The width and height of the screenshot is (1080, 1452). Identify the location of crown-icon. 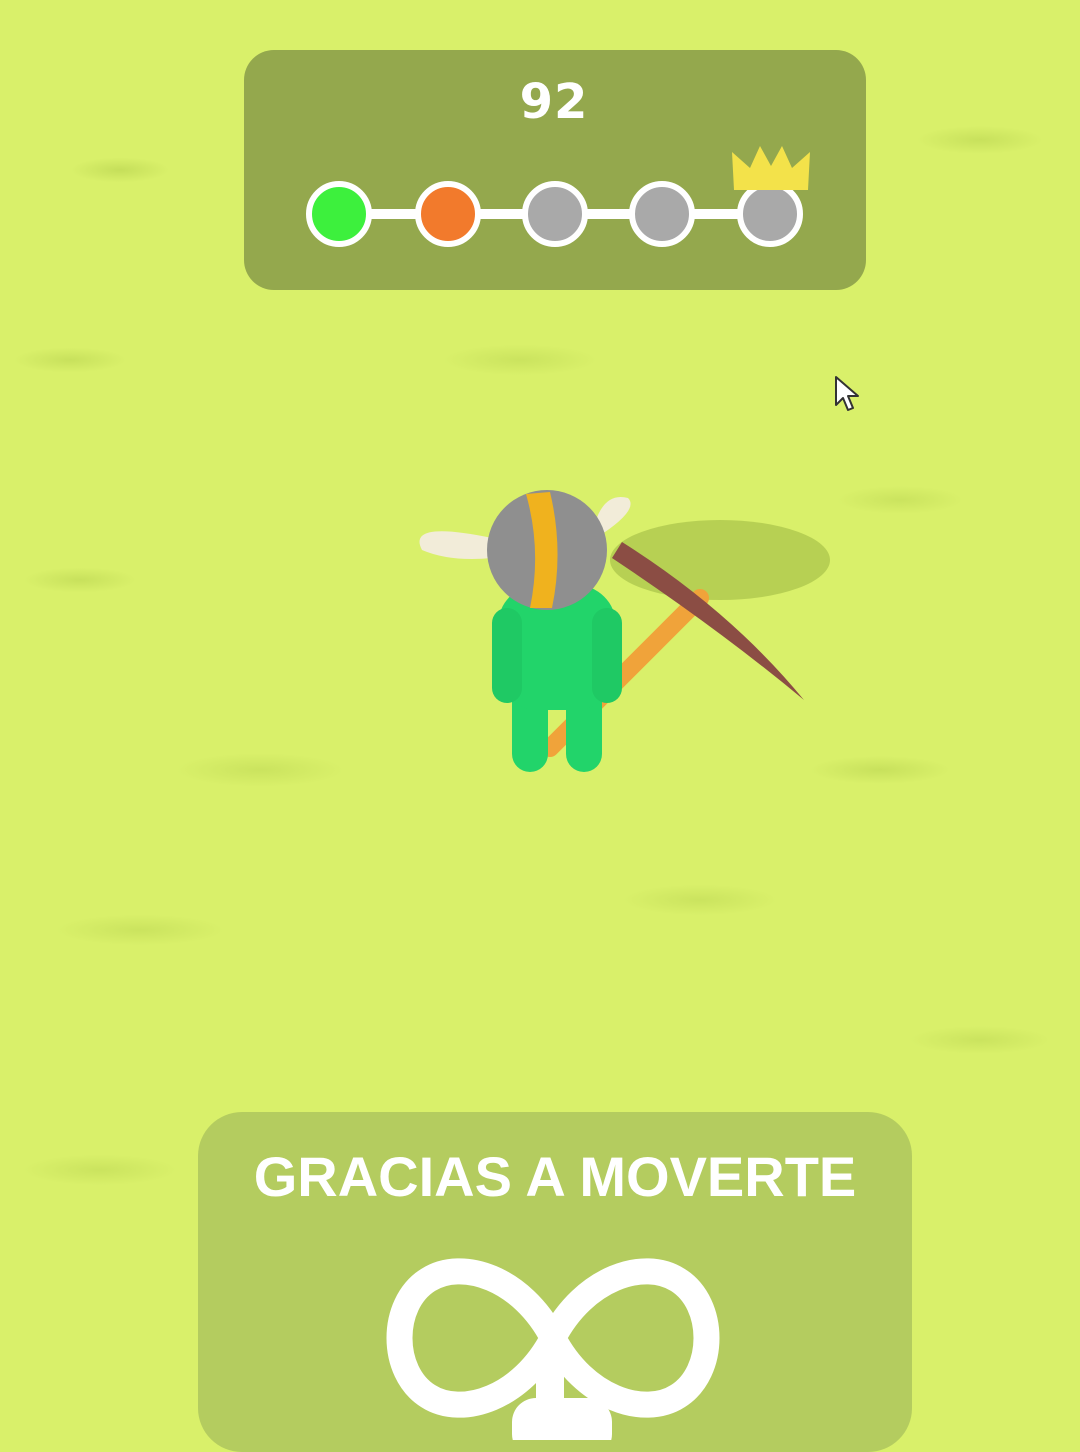
(771, 168).